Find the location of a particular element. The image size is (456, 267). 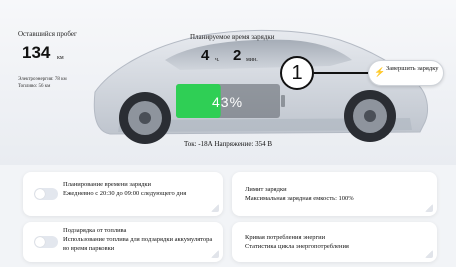

lightning-bolt-icon: ⚡ is located at coordinates (380, 72).